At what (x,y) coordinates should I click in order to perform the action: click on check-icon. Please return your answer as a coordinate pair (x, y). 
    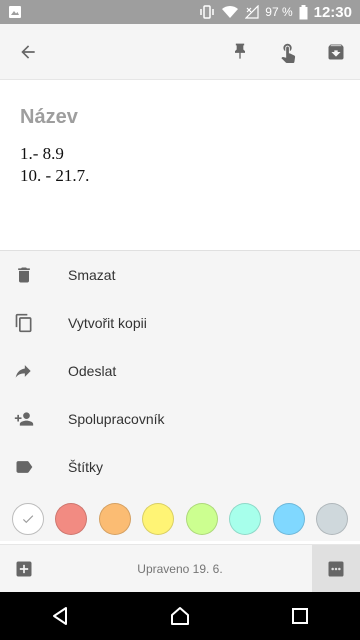
    Looking at the image, I should click on (28, 519).